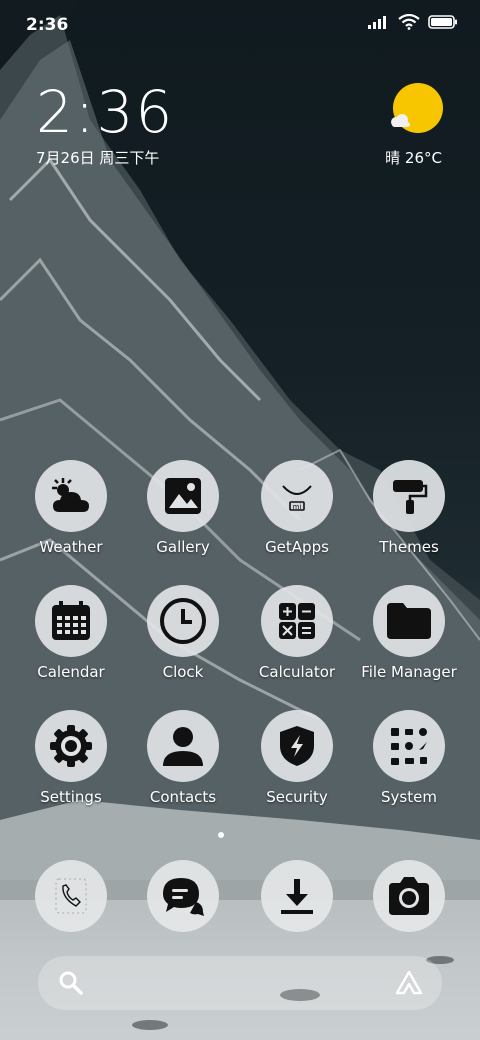 Image resolution: width=480 pixels, height=1040 pixels. What do you see at coordinates (71, 746) in the screenshot?
I see `gear-icon` at bounding box center [71, 746].